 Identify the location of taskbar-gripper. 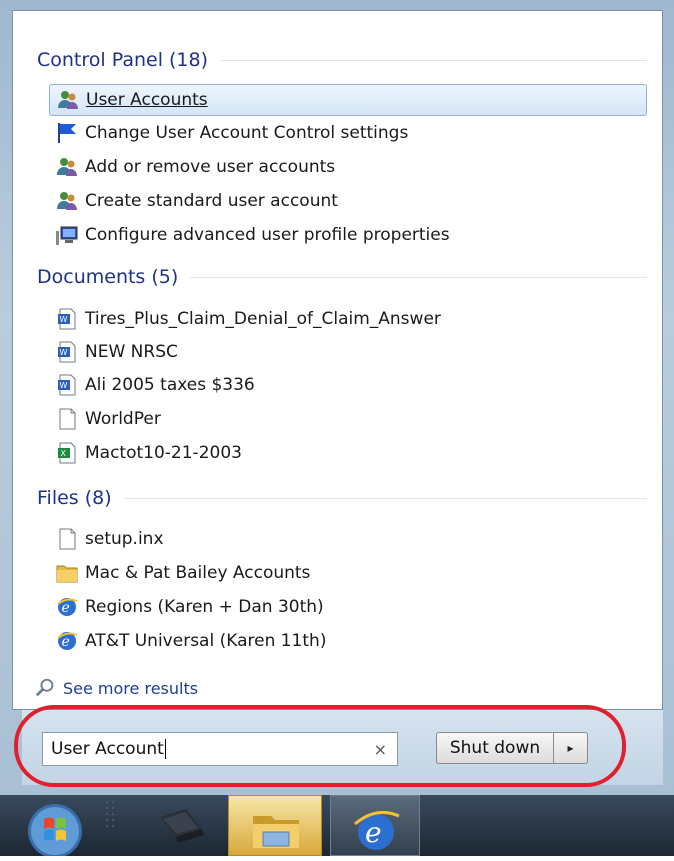
(110, 825).